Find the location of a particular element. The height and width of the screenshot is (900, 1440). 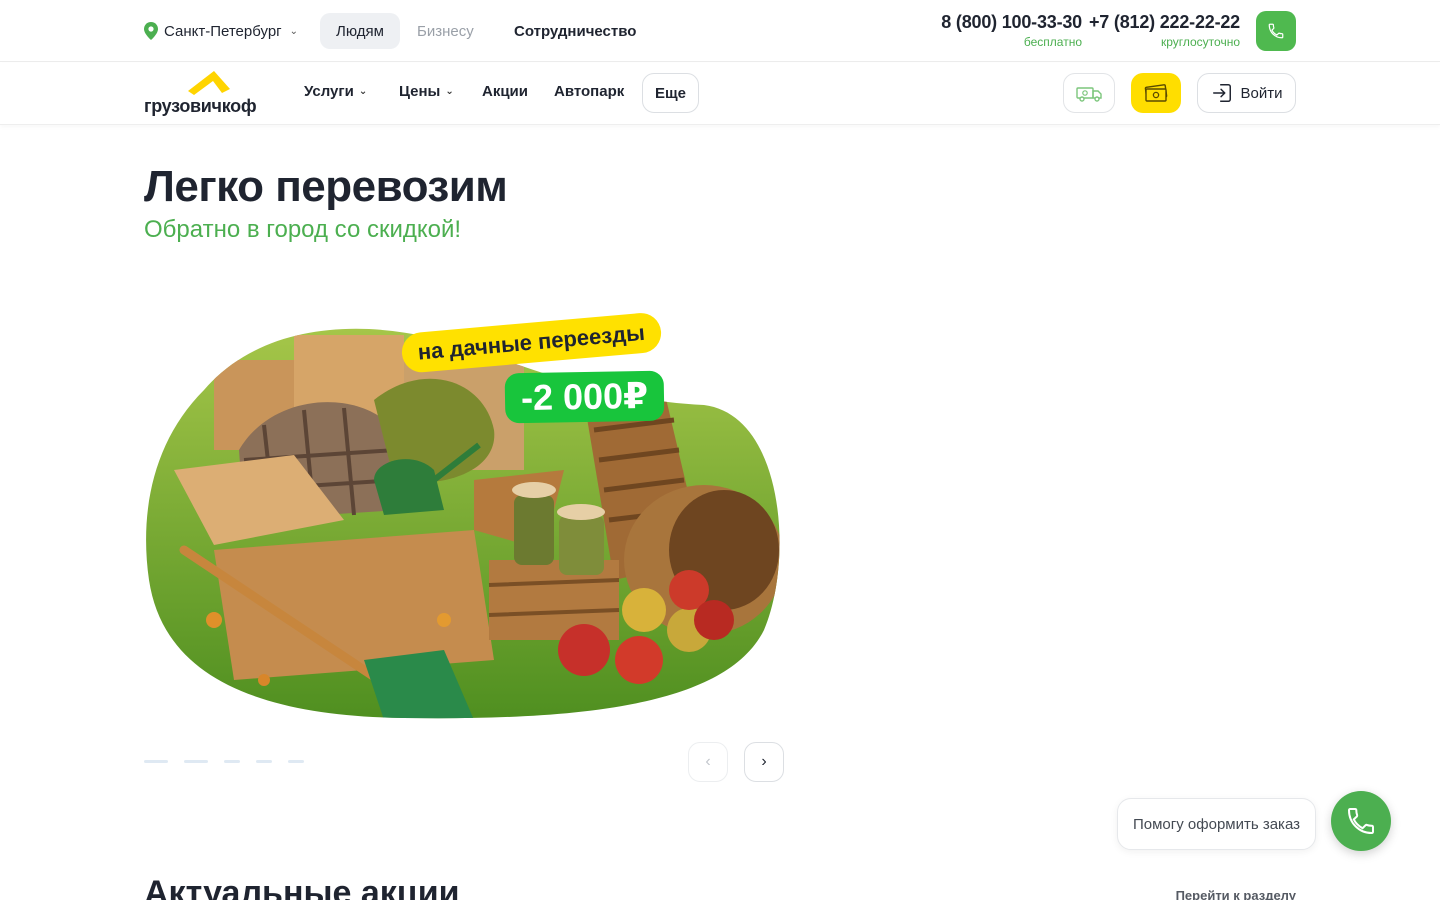

truck-money-icon is located at coordinates (1089, 94).